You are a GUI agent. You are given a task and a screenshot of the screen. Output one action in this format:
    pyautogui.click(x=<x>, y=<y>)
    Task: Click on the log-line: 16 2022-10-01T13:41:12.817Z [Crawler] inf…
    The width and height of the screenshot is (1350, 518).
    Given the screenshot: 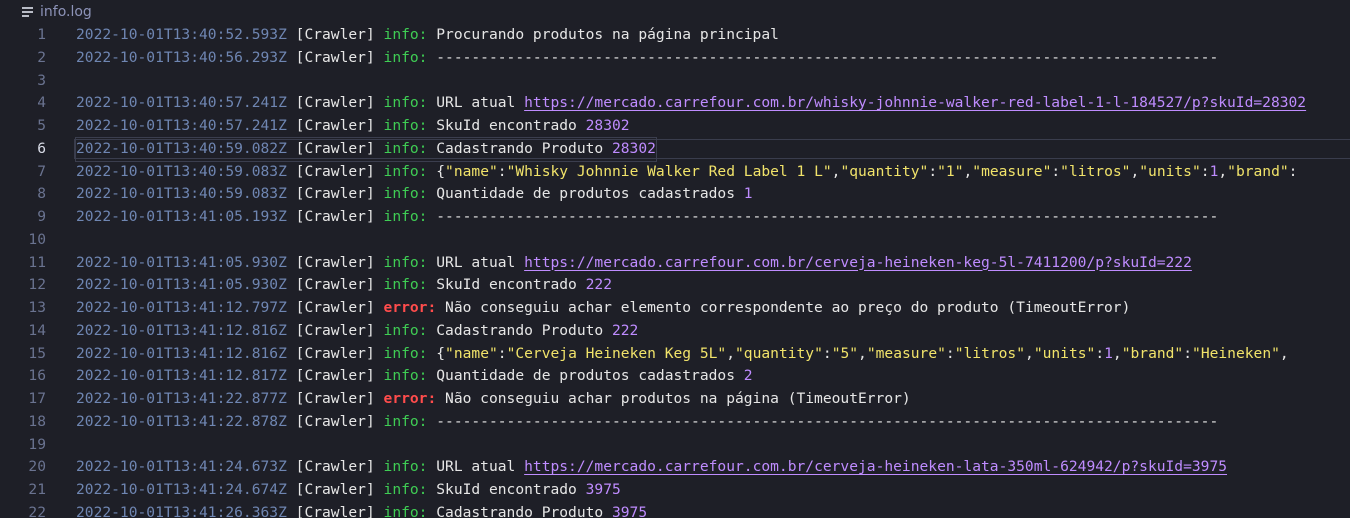 What is the action you would take?
    pyautogui.click(x=675, y=376)
    